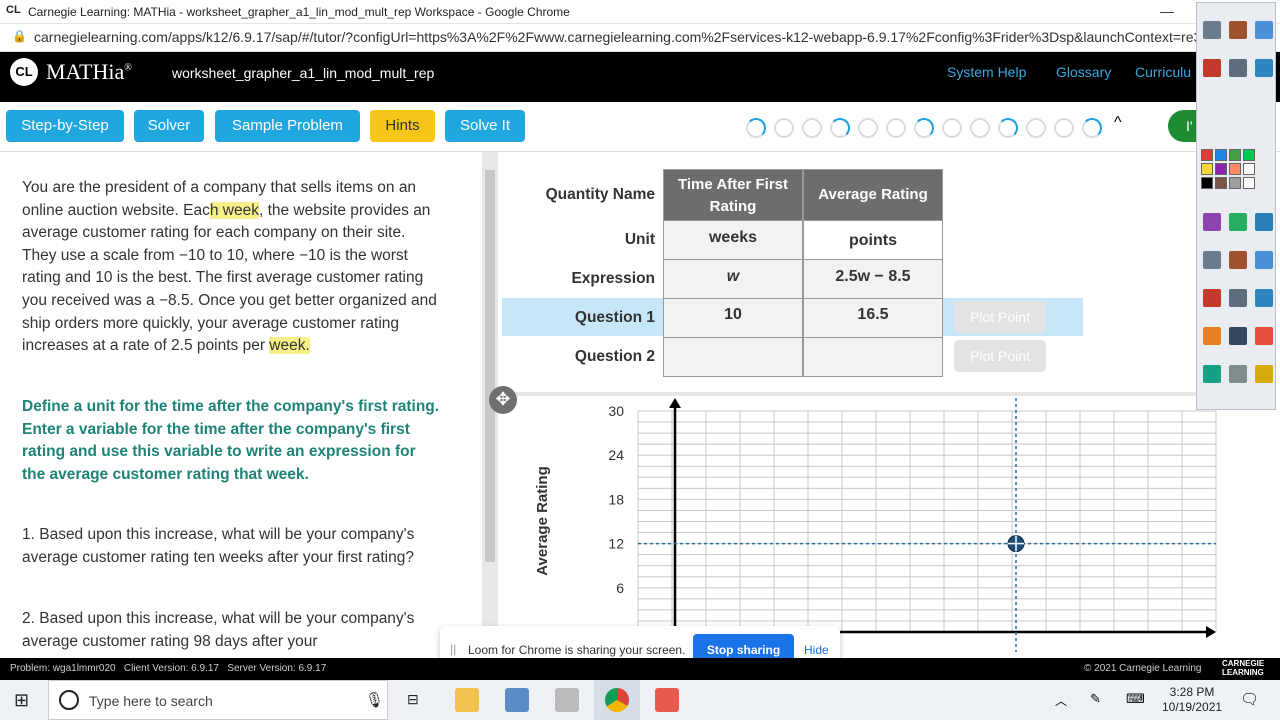 This screenshot has width=1280, height=720. Describe the element at coordinates (485, 126) in the screenshot. I see `solve-it-button: Solve It` at that location.